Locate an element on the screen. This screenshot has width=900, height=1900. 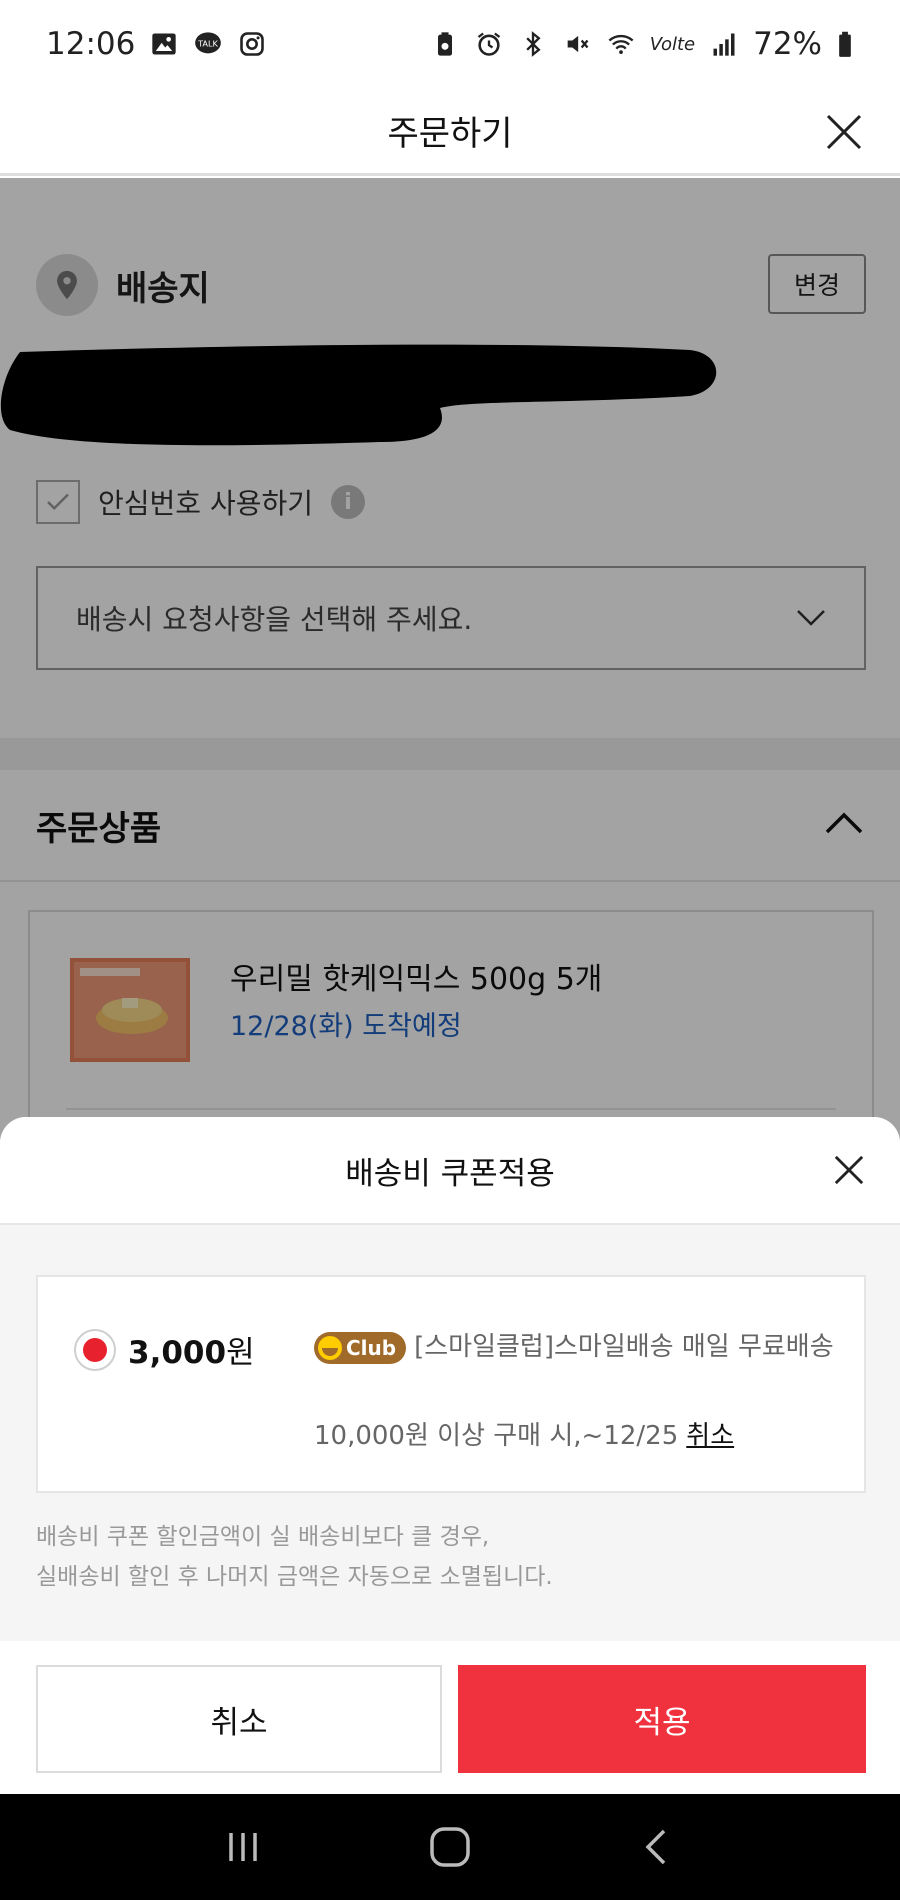
coupon-cancel-link: 취소 is located at coordinates (710, 1436).